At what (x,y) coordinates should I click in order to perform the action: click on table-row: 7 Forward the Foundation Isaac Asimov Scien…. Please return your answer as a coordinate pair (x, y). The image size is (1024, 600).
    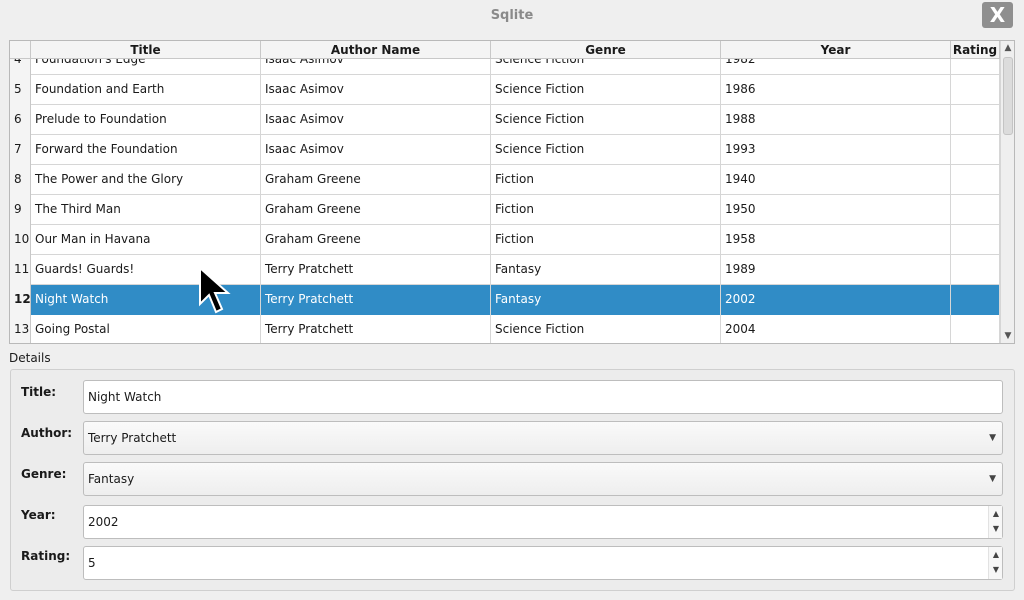
    Looking at the image, I should click on (505, 150).